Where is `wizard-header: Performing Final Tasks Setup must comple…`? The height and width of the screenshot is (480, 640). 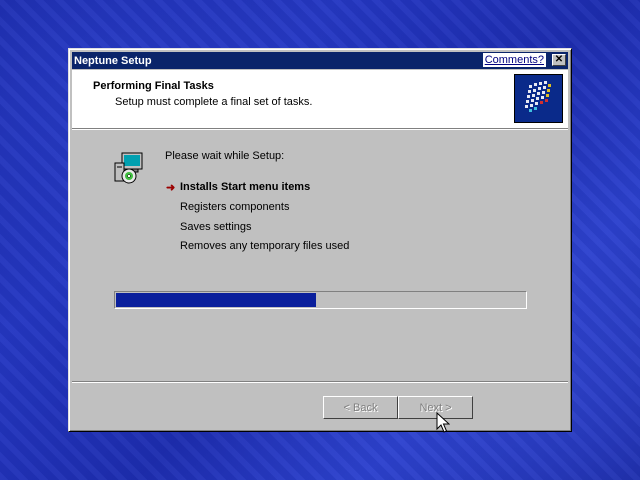 wizard-header: Performing Final Tasks Setup must comple… is located at coordinates (320, 99).